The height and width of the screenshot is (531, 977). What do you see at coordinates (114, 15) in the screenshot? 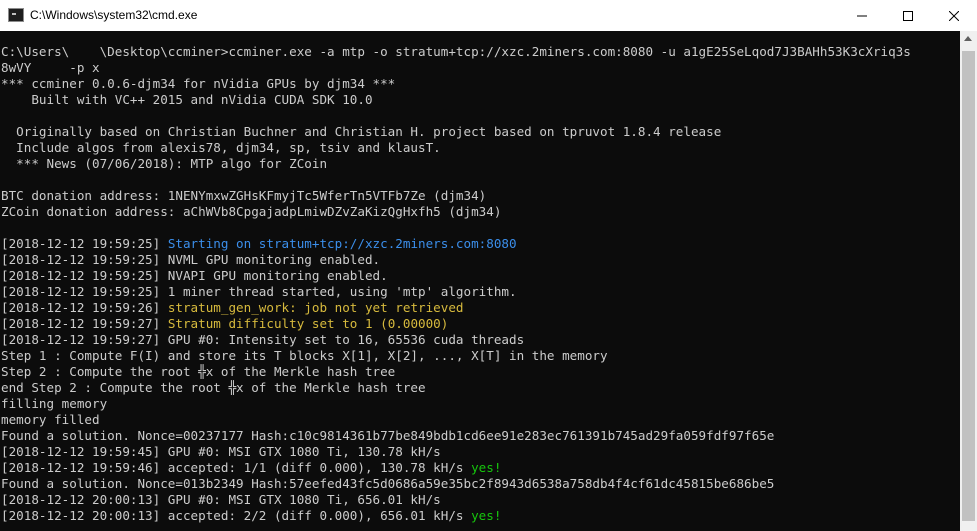
I see `window-title: C:\Windows\system32\cmd.exe` at bounding box center [114, 15].